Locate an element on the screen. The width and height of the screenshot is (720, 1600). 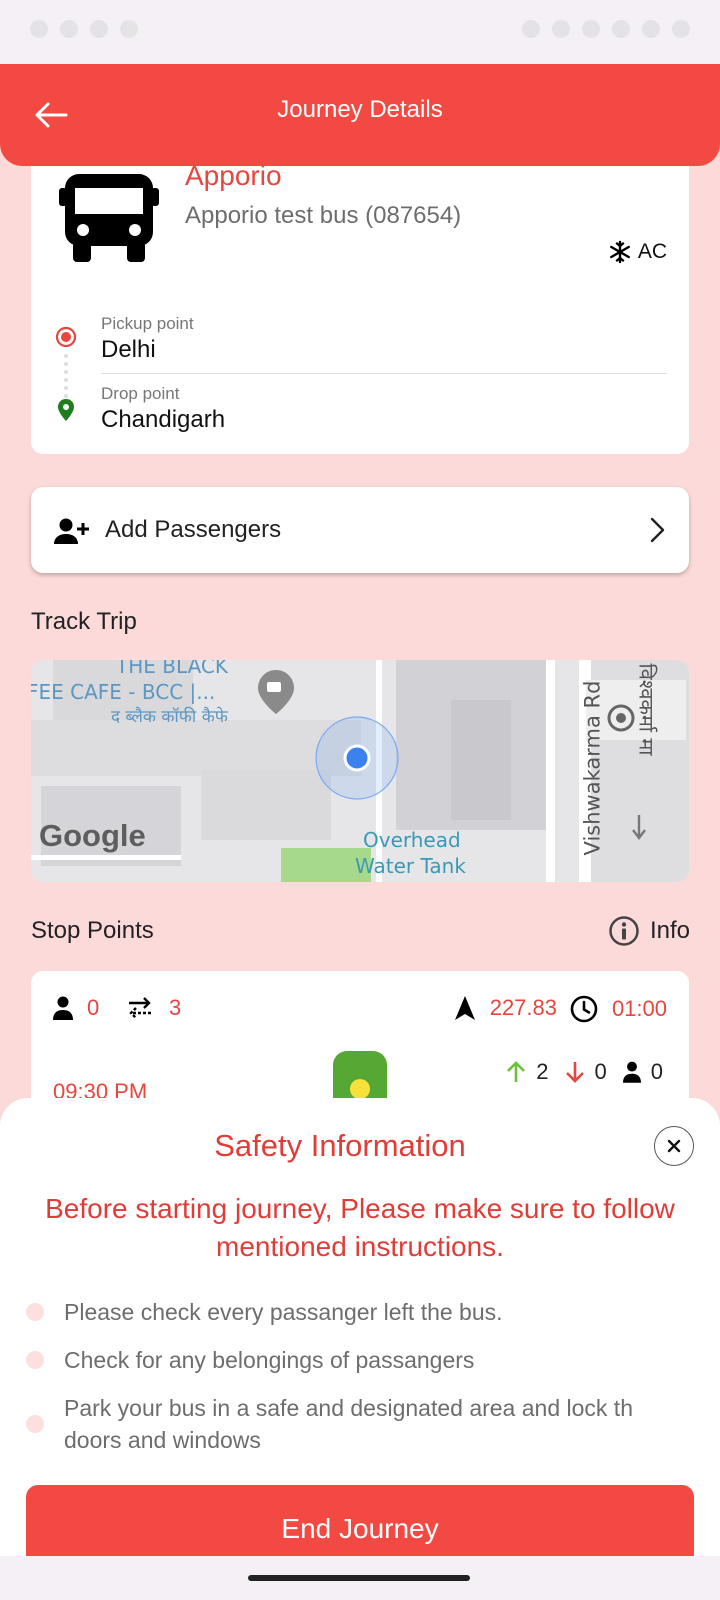
duration: 01:00 is located at coordinates (618, 1009).